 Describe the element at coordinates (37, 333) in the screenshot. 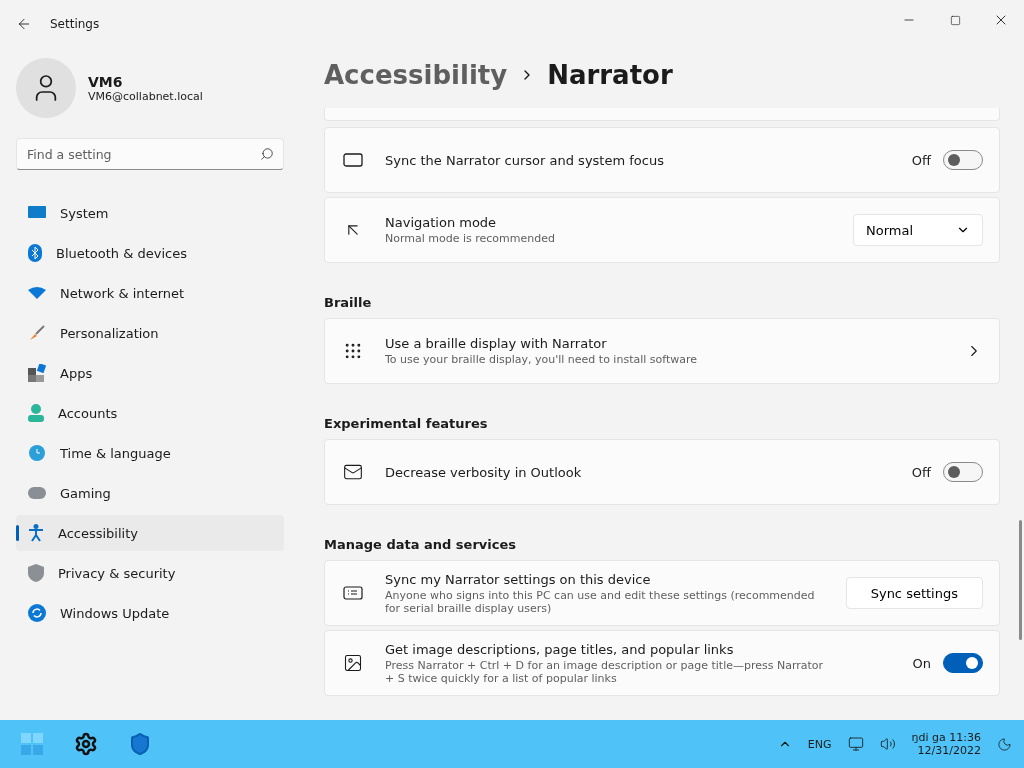

I see `paintbrush-icon` at that location.